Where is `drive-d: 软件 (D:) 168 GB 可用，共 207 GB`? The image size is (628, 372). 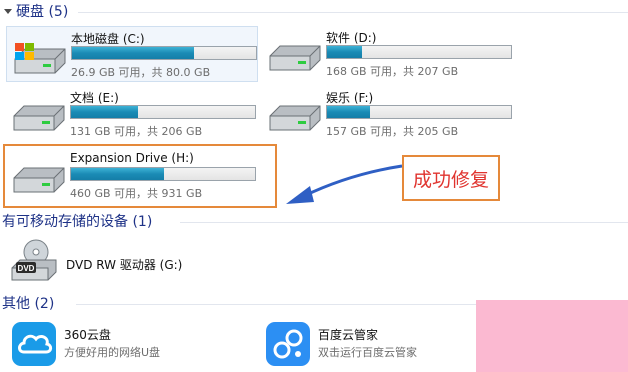
drive-d: 软件 (D:) 168 GB 可用，共 207 GB is located at coordinates (388, 54).